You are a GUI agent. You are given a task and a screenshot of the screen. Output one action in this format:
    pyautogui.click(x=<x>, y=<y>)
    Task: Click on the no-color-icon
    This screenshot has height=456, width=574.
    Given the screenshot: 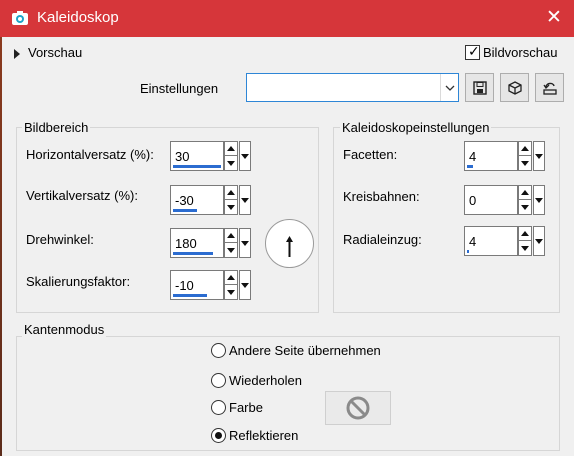 What is the action you would take?
    pyautogui.click(x=358, y=408)
    